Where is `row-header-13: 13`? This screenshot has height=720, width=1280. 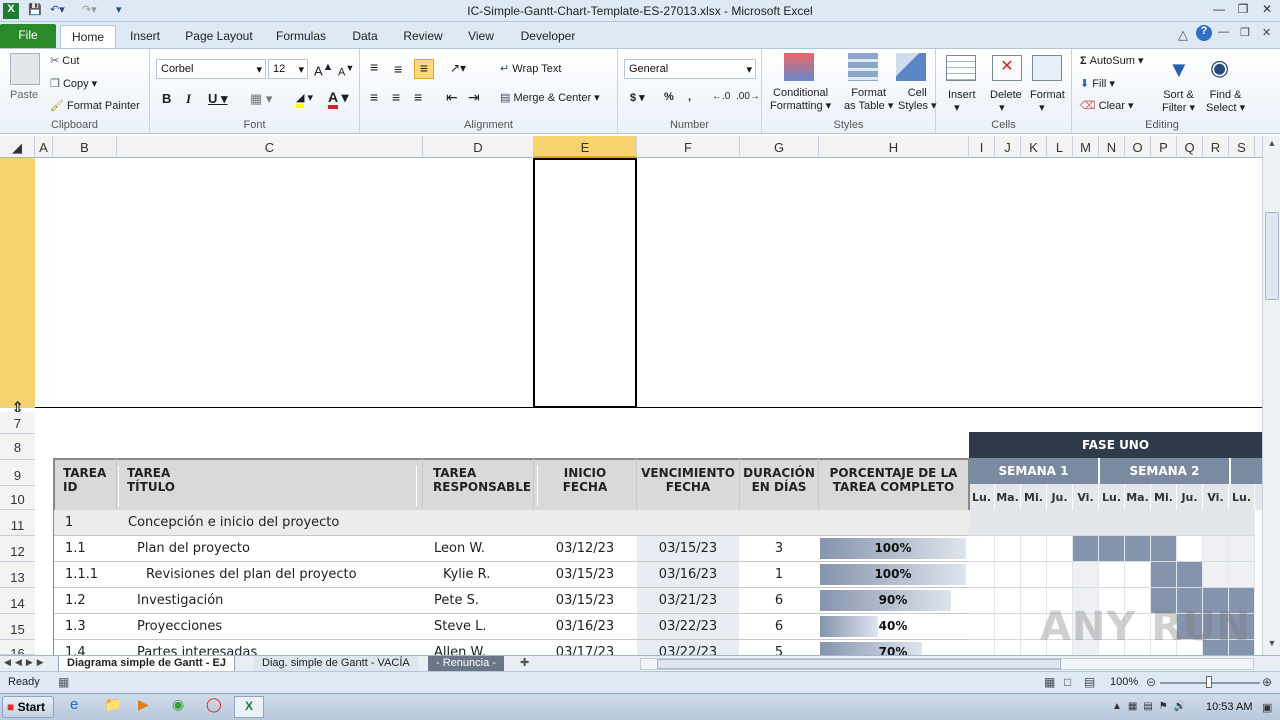 row-header-13: 13 is located at coordinates (17, 575).